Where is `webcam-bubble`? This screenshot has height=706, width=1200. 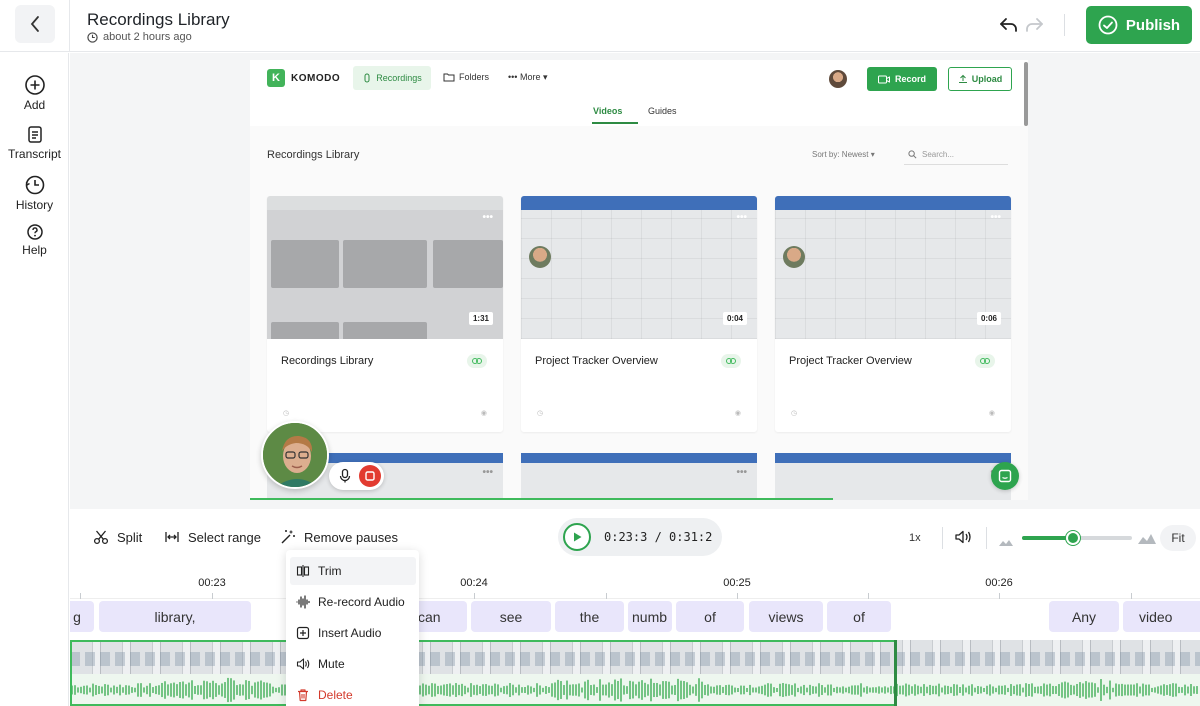
webcam-bubble is located at coordinates (295, 455).